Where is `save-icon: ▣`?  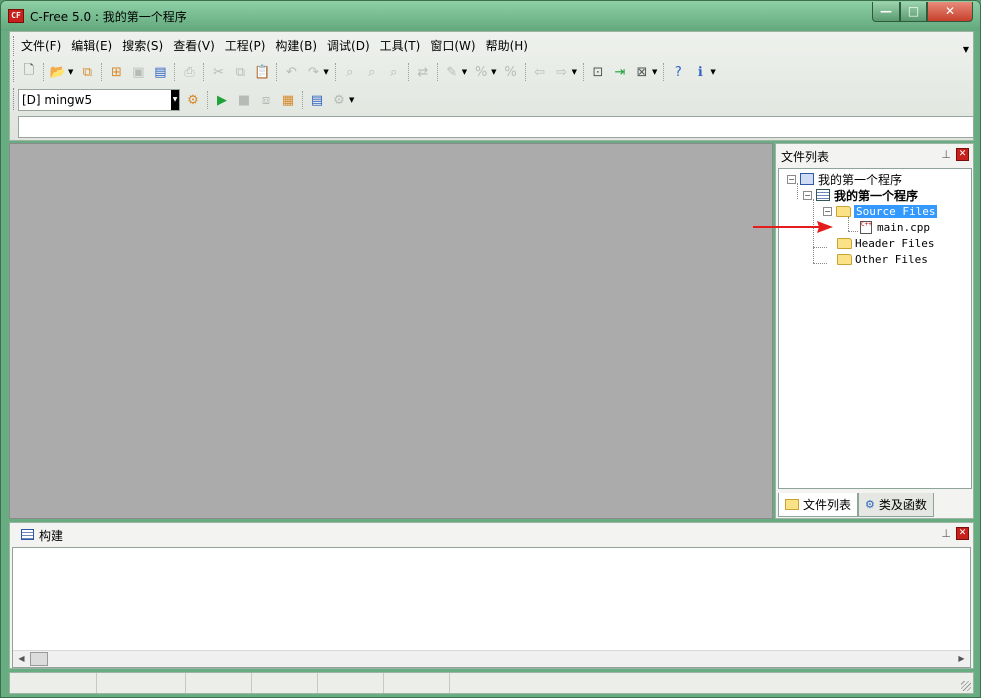
save-icon: ▣ is located at coordinates (138, 72).